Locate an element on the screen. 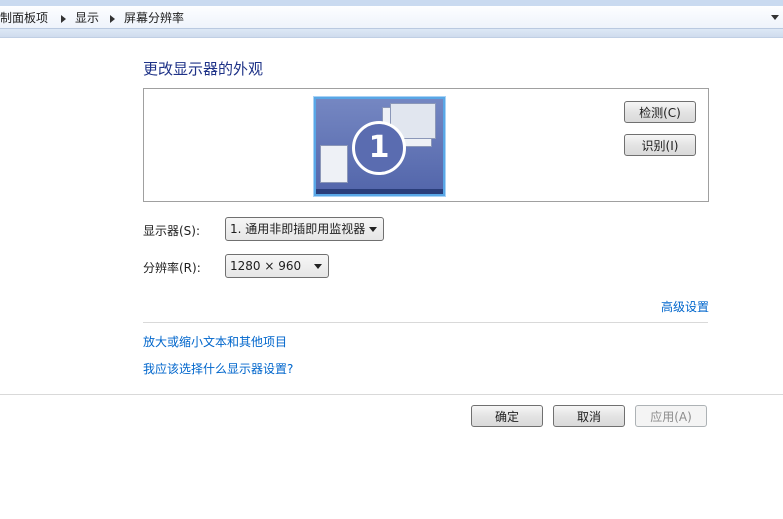 This screenshot has height=519, width=783. toolbar-strip is located at coordinates (391, 33).